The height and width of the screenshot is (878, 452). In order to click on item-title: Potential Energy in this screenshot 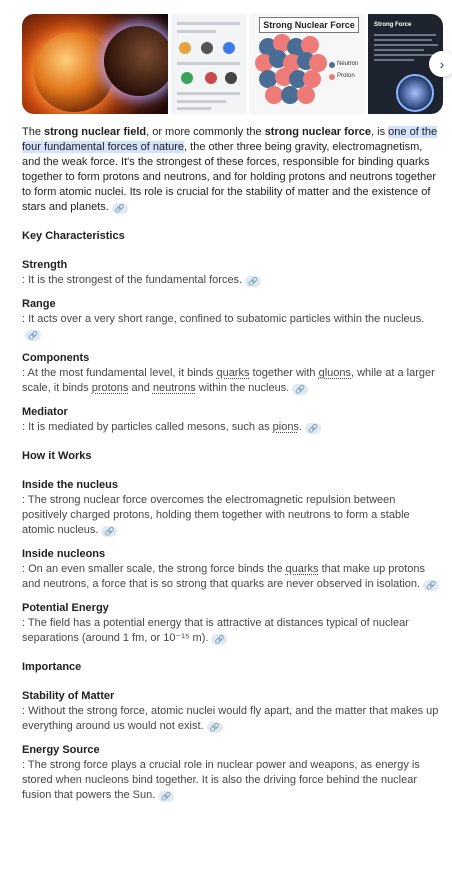, I will do `click(65, 608)`.